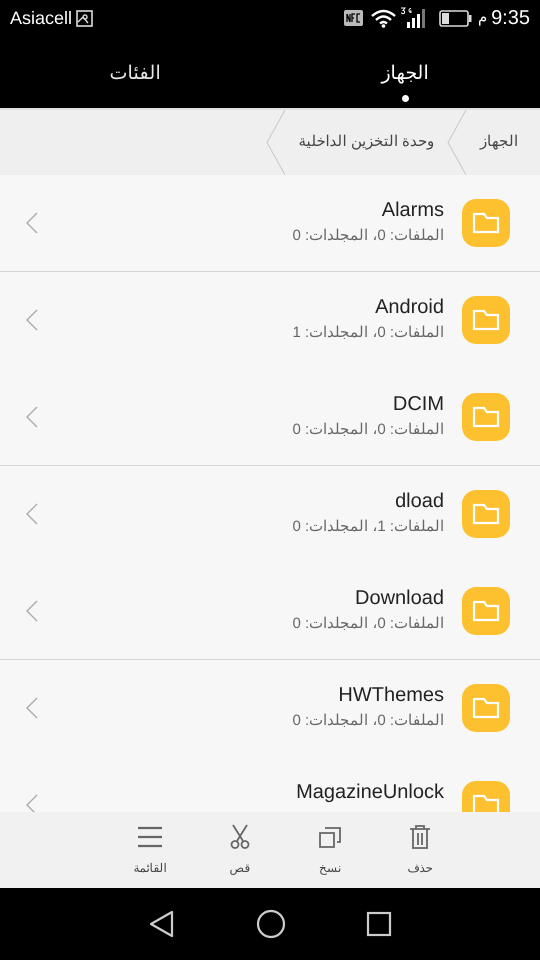  Describe the element at coordinates (354, 18) in the screenshot. I see `nfc-icon` at that location.